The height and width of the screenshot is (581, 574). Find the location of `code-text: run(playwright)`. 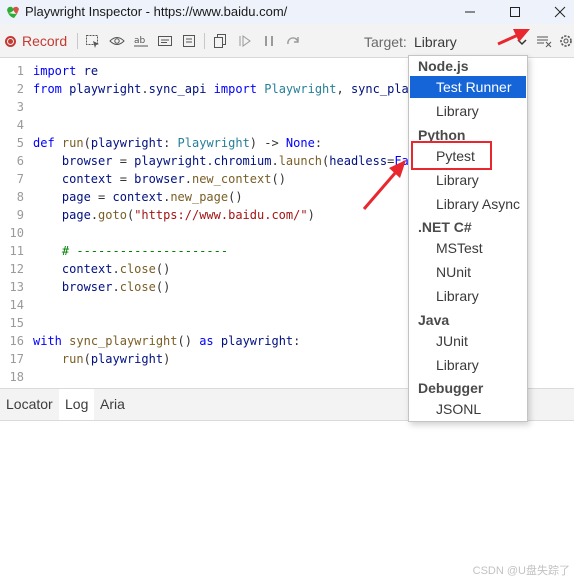

code-text: run(playwright) is located at coordinates (116, 359).